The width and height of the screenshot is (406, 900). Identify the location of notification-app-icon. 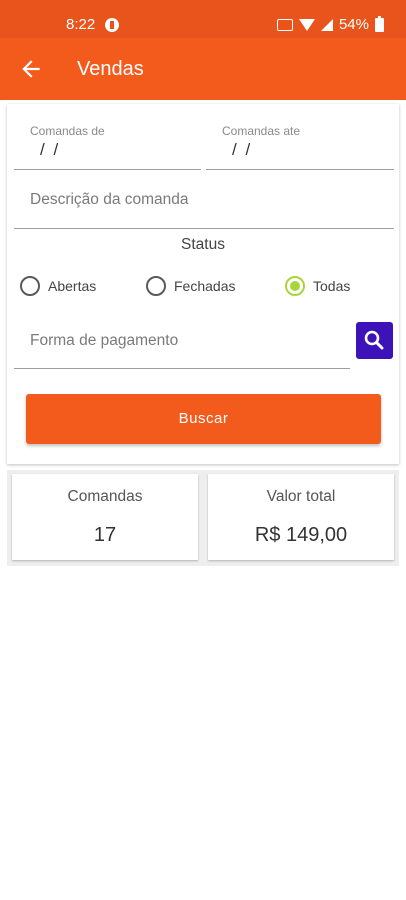
(112, 25).